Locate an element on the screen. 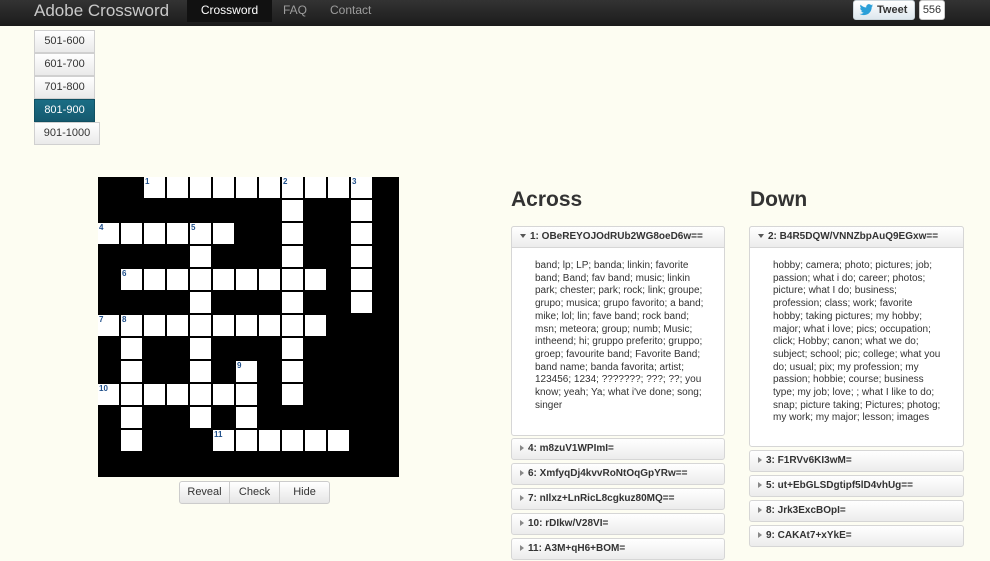 The image size is (990, 561). down-clue-8: 8: Jrk3ExcBOpI= is located at coordinates (856, 511).